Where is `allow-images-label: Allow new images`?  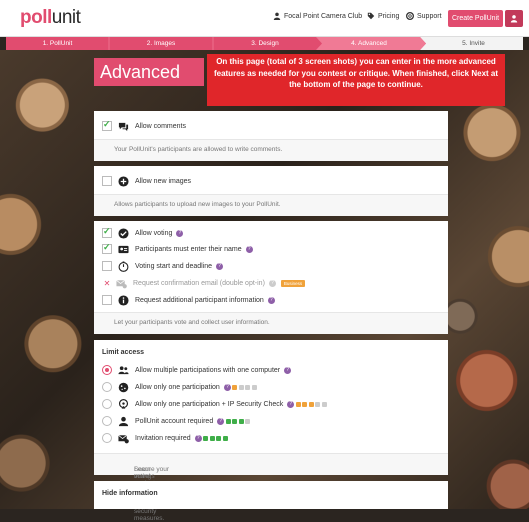 allow-images-label: Allow new images is located at coordinates (163, 181).